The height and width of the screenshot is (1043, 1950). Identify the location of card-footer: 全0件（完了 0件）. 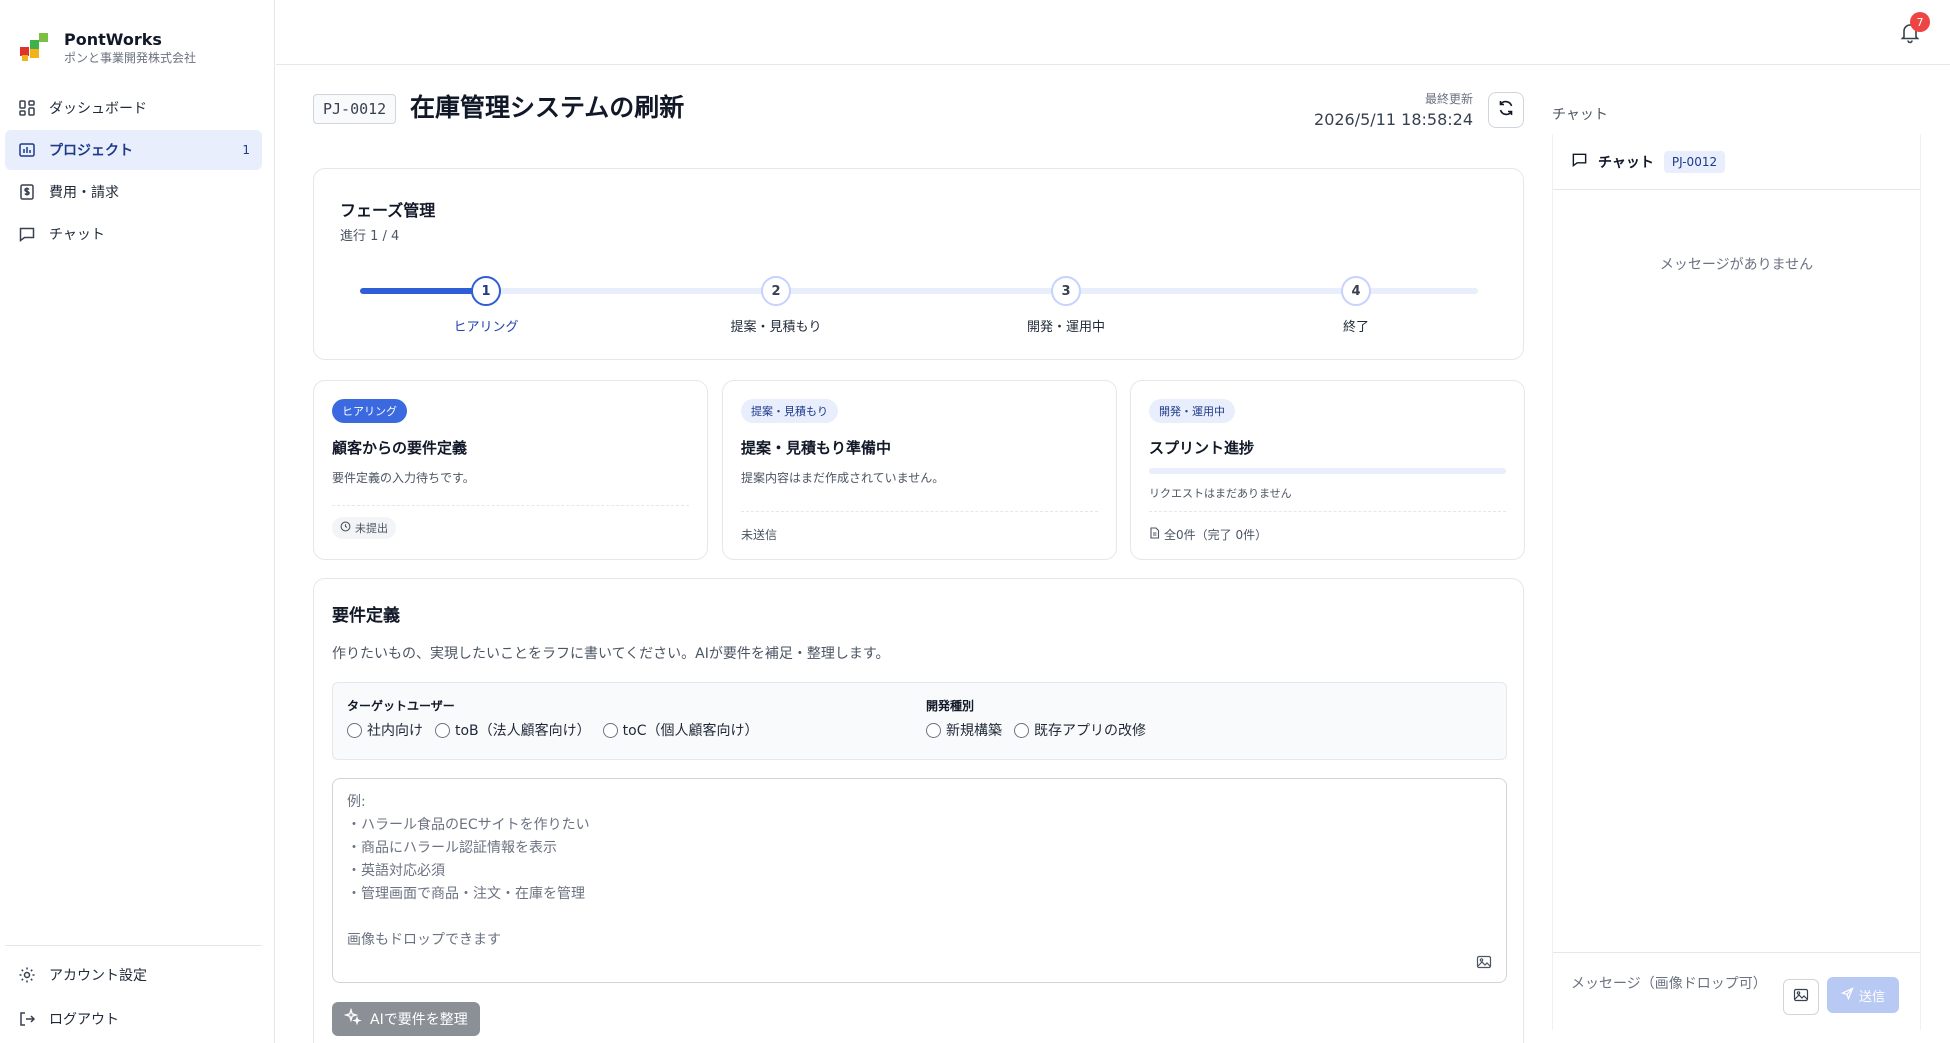
(1208, 534).